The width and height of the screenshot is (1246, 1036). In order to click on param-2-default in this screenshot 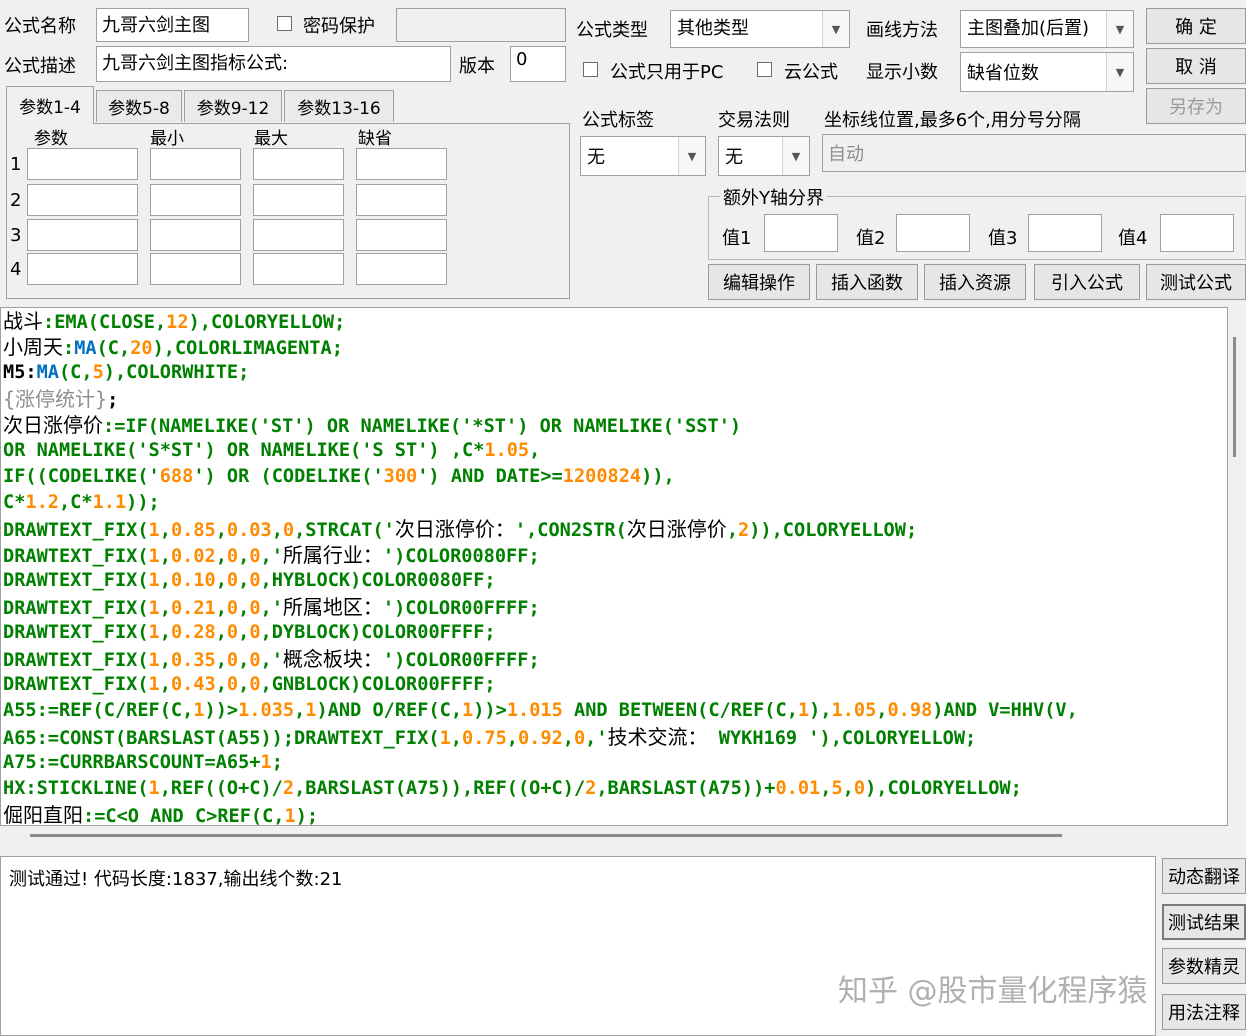, I will do `click(401, 200)`.